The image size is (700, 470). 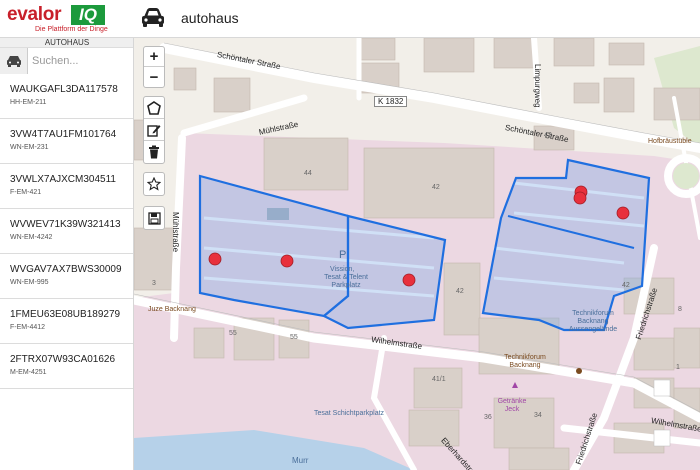 What do you see at coordinates (210, 18) in the screenshot?
I see `page-title: autohaus` at bounding box center [210, 18].